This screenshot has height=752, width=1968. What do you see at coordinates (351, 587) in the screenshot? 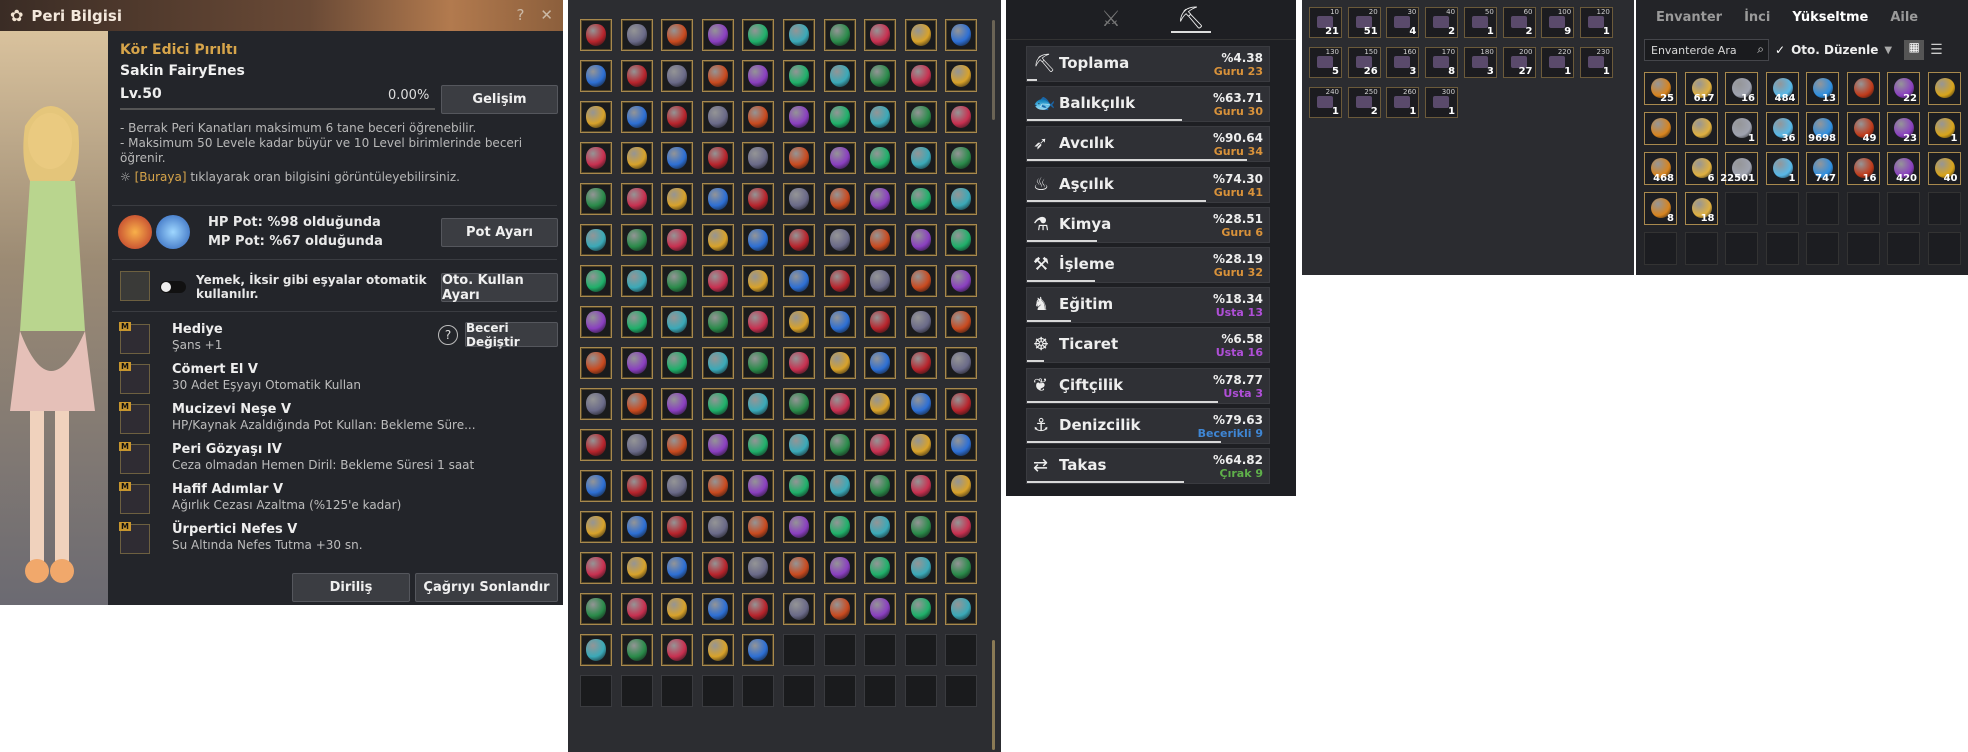
I see `revive-button: Diriliş` at bounding box center [351, 587].